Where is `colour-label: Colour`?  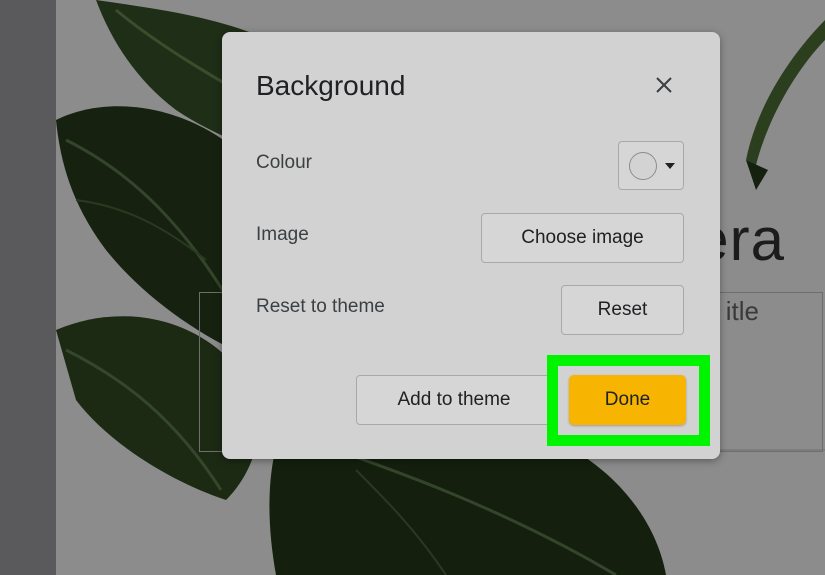 colour-label: Colour is located at coordinates (284, 162).